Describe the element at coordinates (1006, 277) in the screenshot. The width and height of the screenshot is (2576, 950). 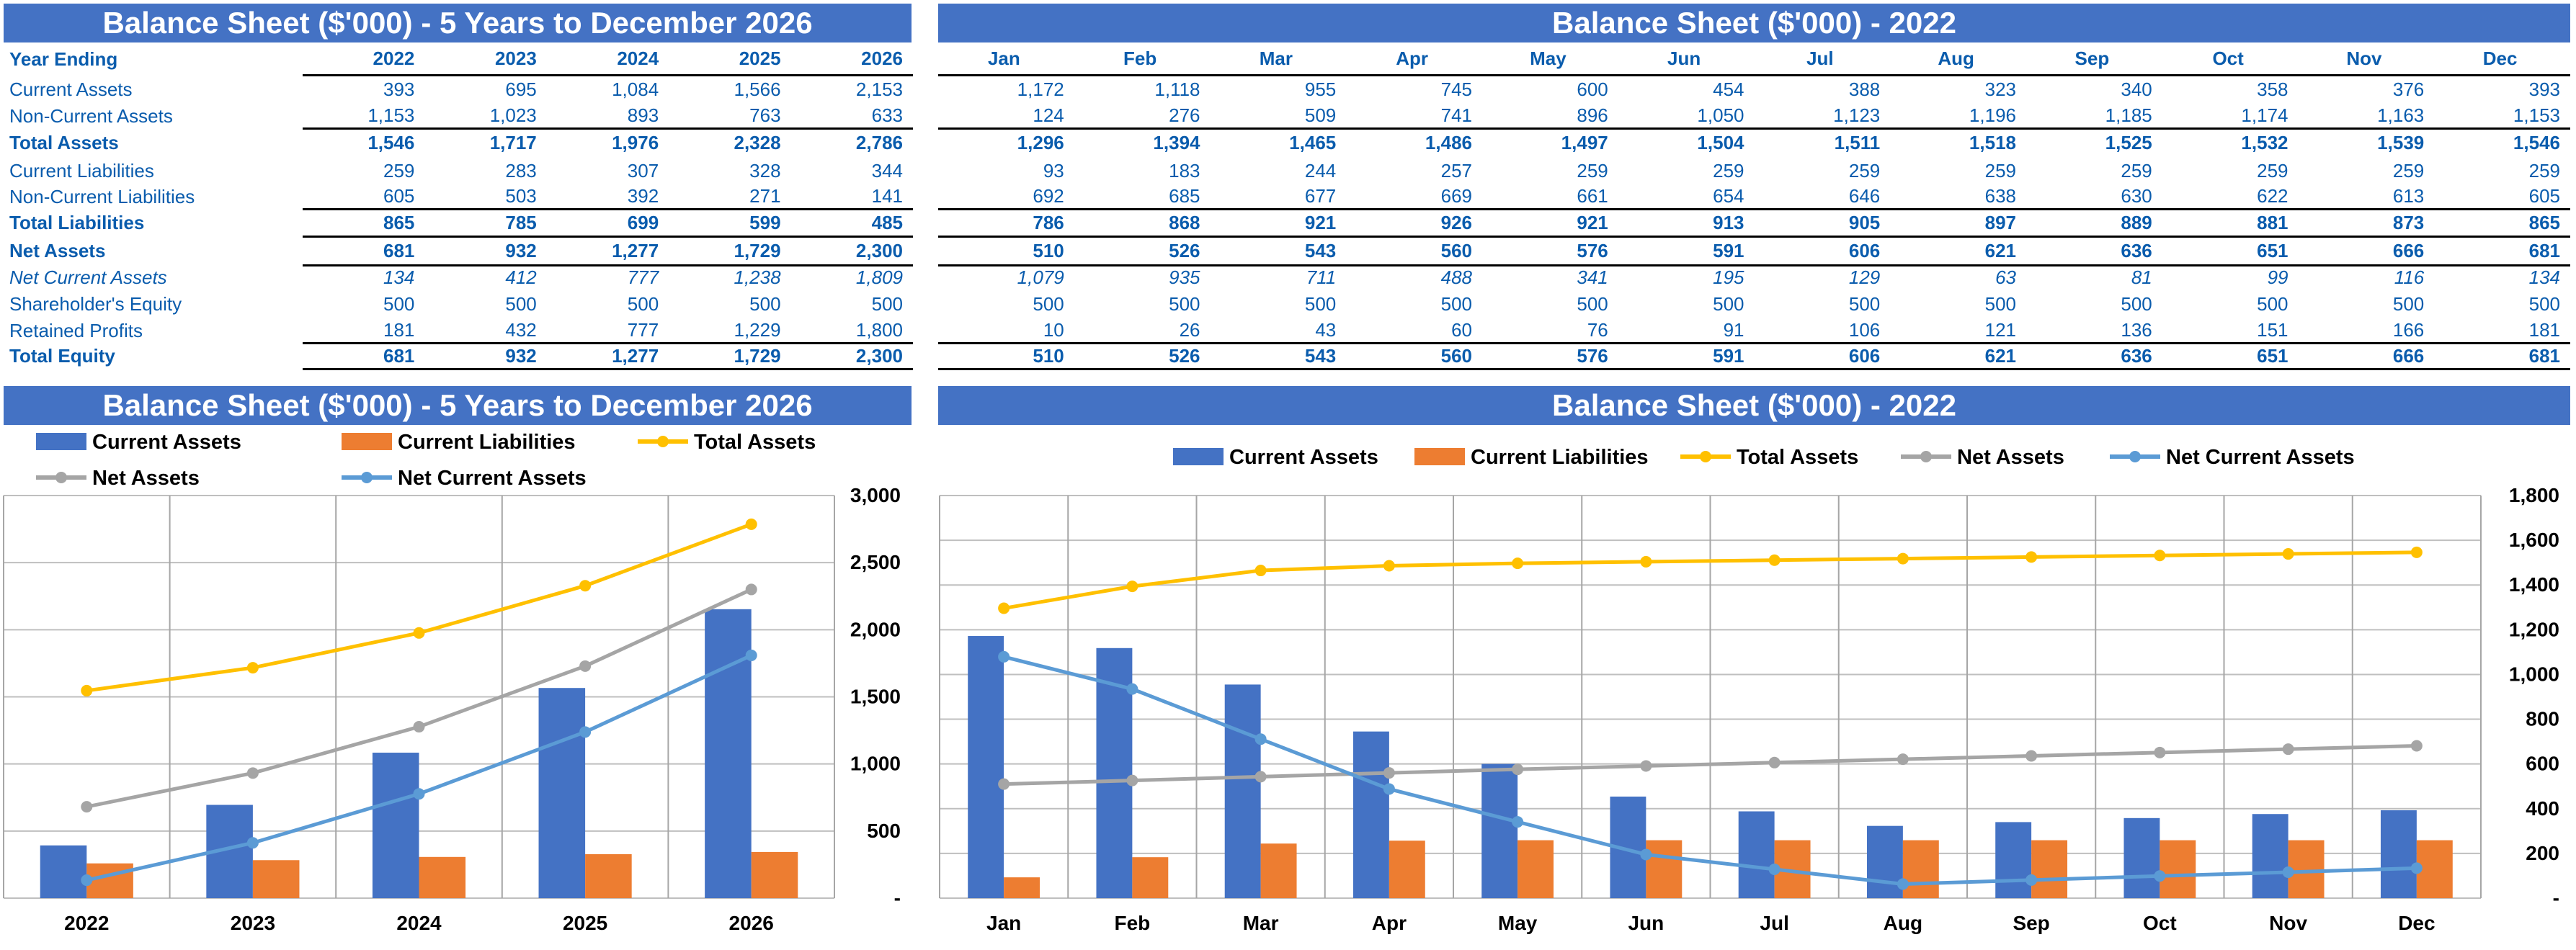
I see `table-cell: 1,079` at that location.